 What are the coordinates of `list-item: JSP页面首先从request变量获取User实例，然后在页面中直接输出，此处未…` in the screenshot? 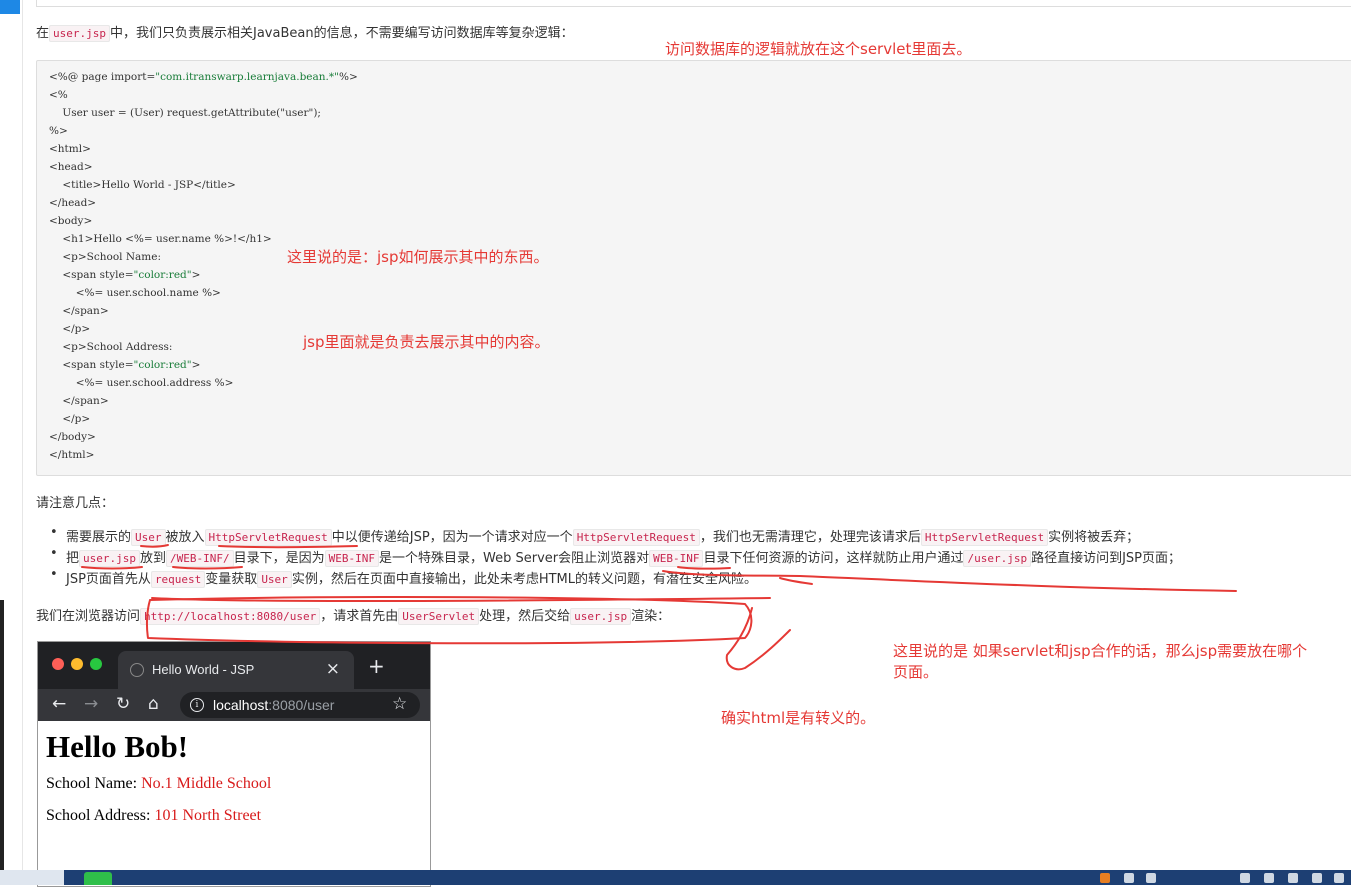 It's located at (615, 578).